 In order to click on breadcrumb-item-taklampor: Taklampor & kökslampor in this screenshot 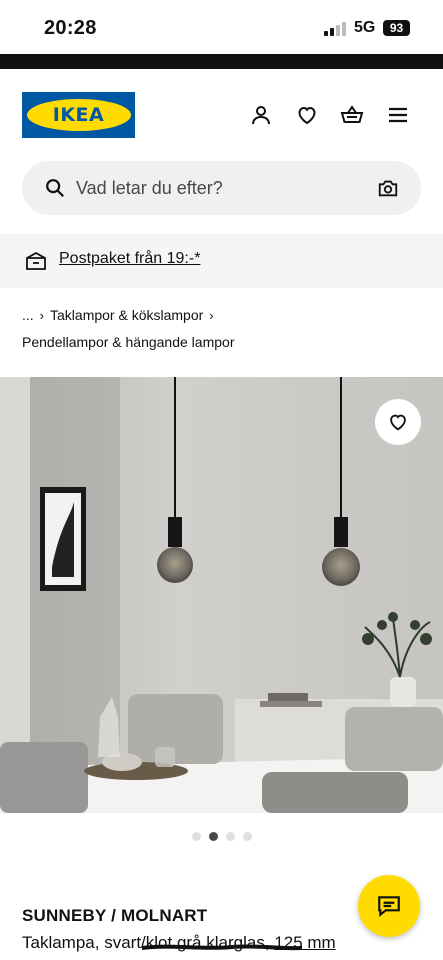, I will do `click(126, 315)`.